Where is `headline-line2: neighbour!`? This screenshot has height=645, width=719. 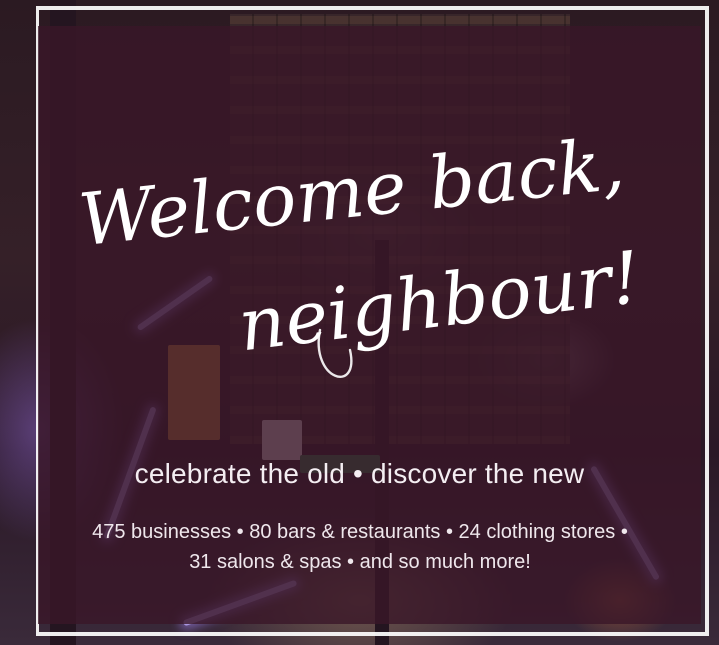 headline-line2: neighbour! is located at coordinates (439, 301).